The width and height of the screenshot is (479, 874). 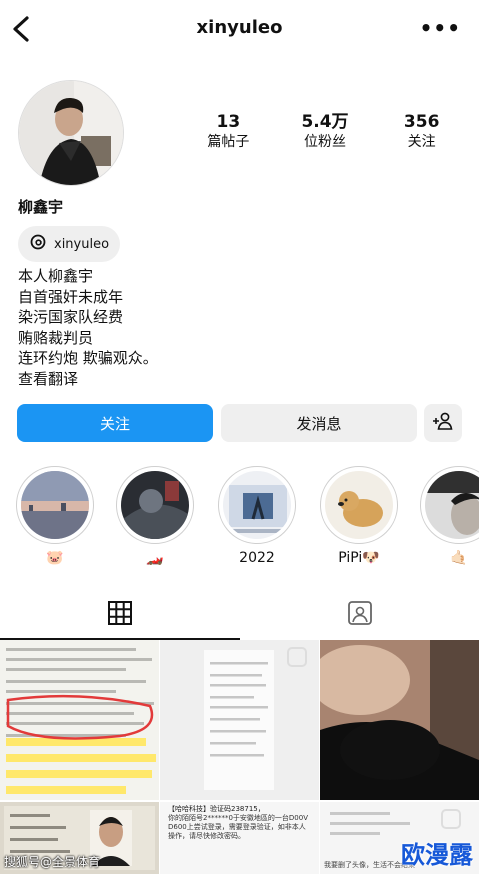 I want to click on bio-line: 本人柳鑫宇, so click(x=56, y=276).